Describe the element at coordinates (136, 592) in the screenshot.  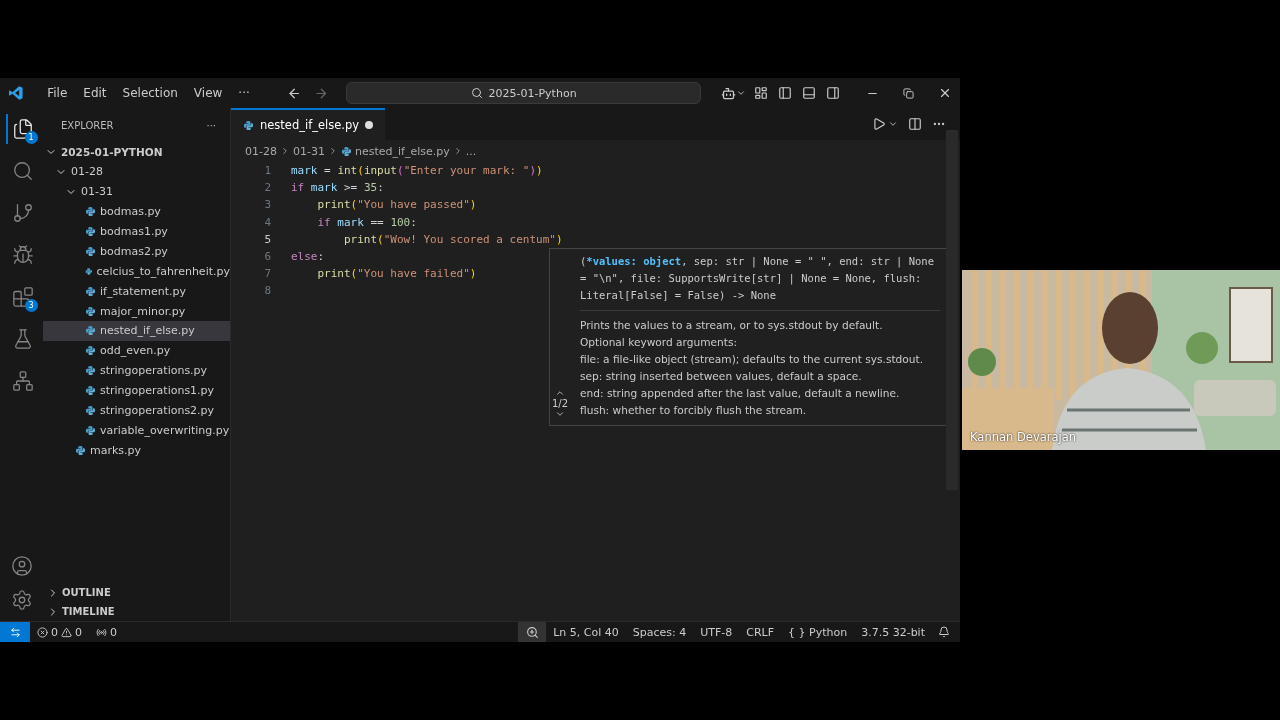
I see `section-header: OUTLINE` at that location.